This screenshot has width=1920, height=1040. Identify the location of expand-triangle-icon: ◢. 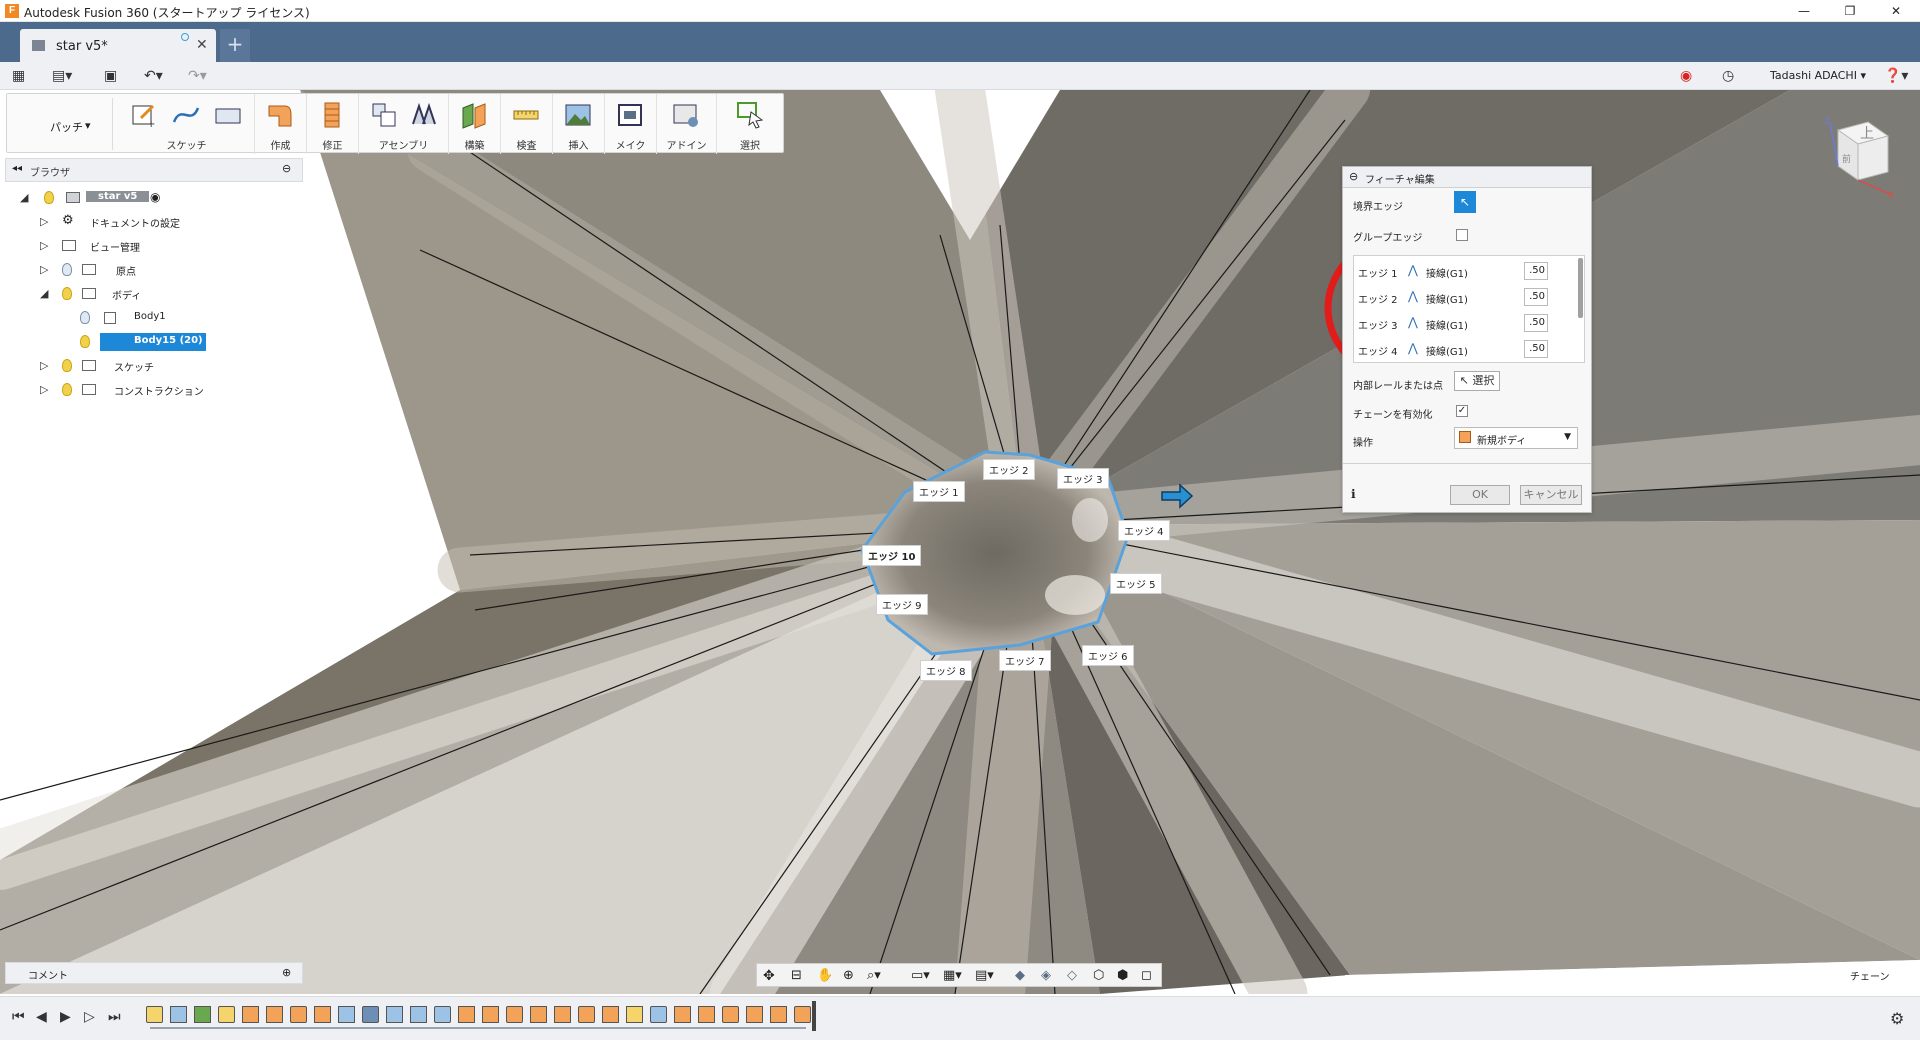
(24, 197).